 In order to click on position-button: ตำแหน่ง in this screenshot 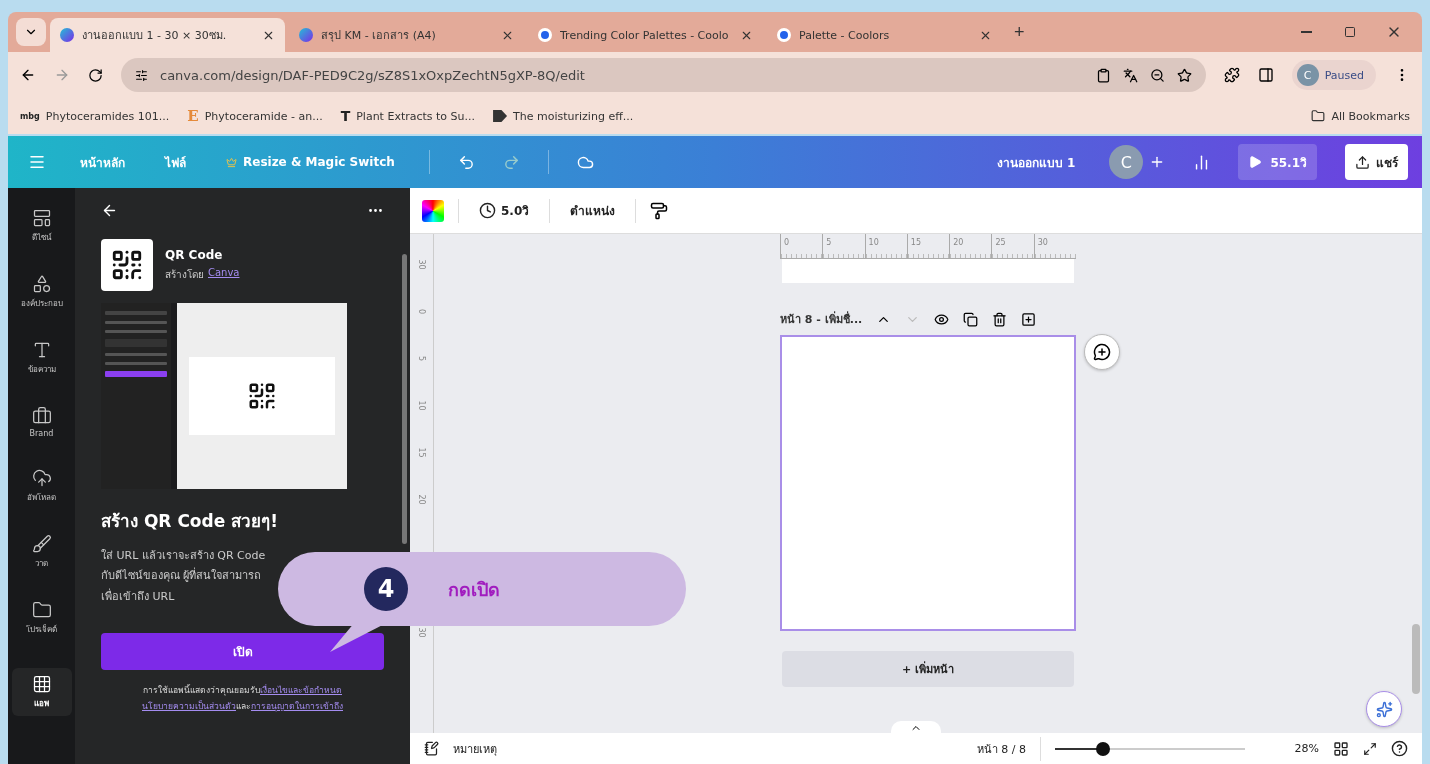, I will do `click(593, 210)`.